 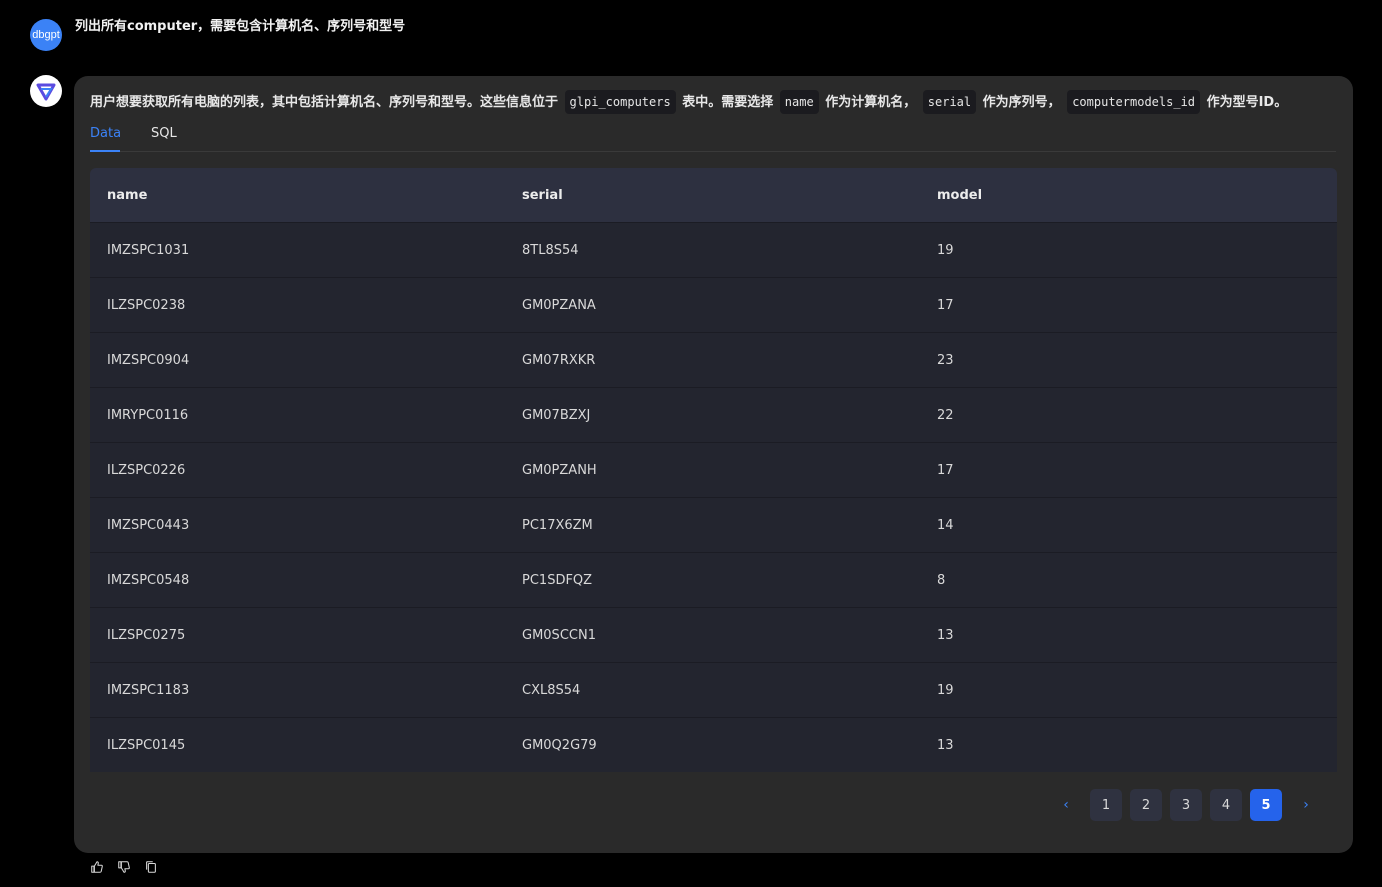 I want to click on cell-model: 22, so click(x=945, y=415).